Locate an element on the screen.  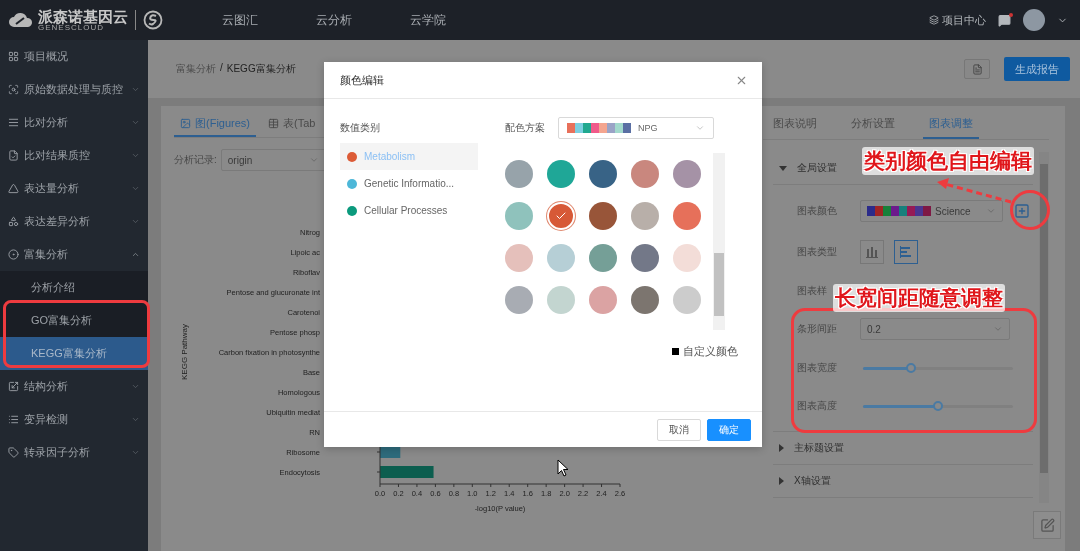
sidebar-subitem: GO富集分析 is located at coordinates (74, 320).